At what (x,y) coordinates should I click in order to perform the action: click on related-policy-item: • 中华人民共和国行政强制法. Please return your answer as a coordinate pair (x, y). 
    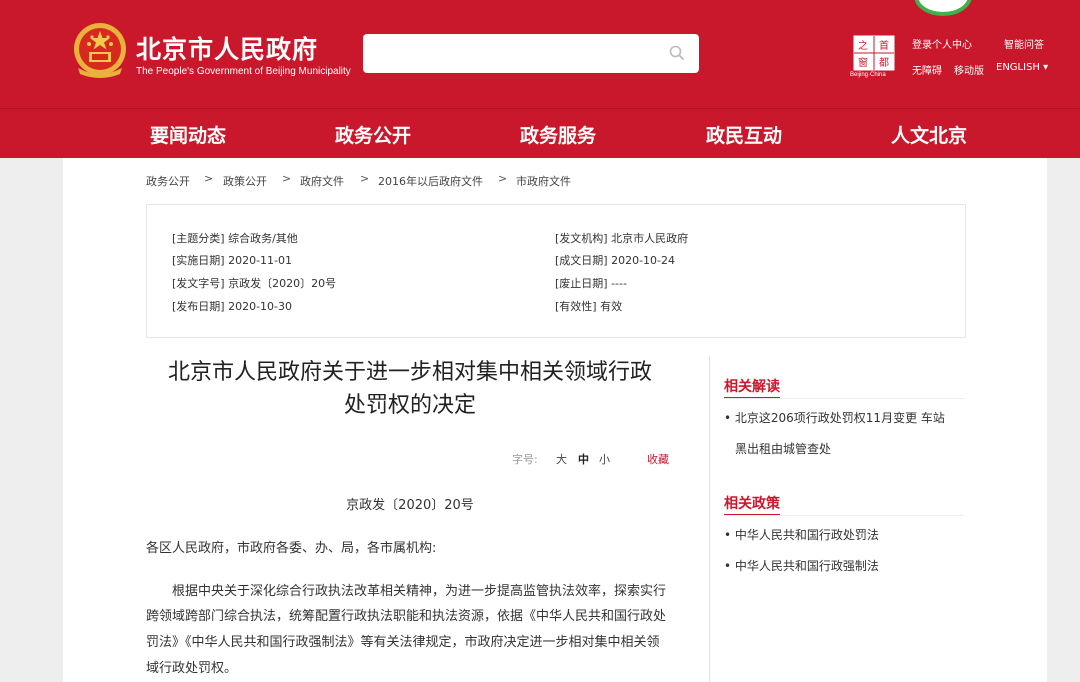
    Looking at the image, I should click on (801, 565).